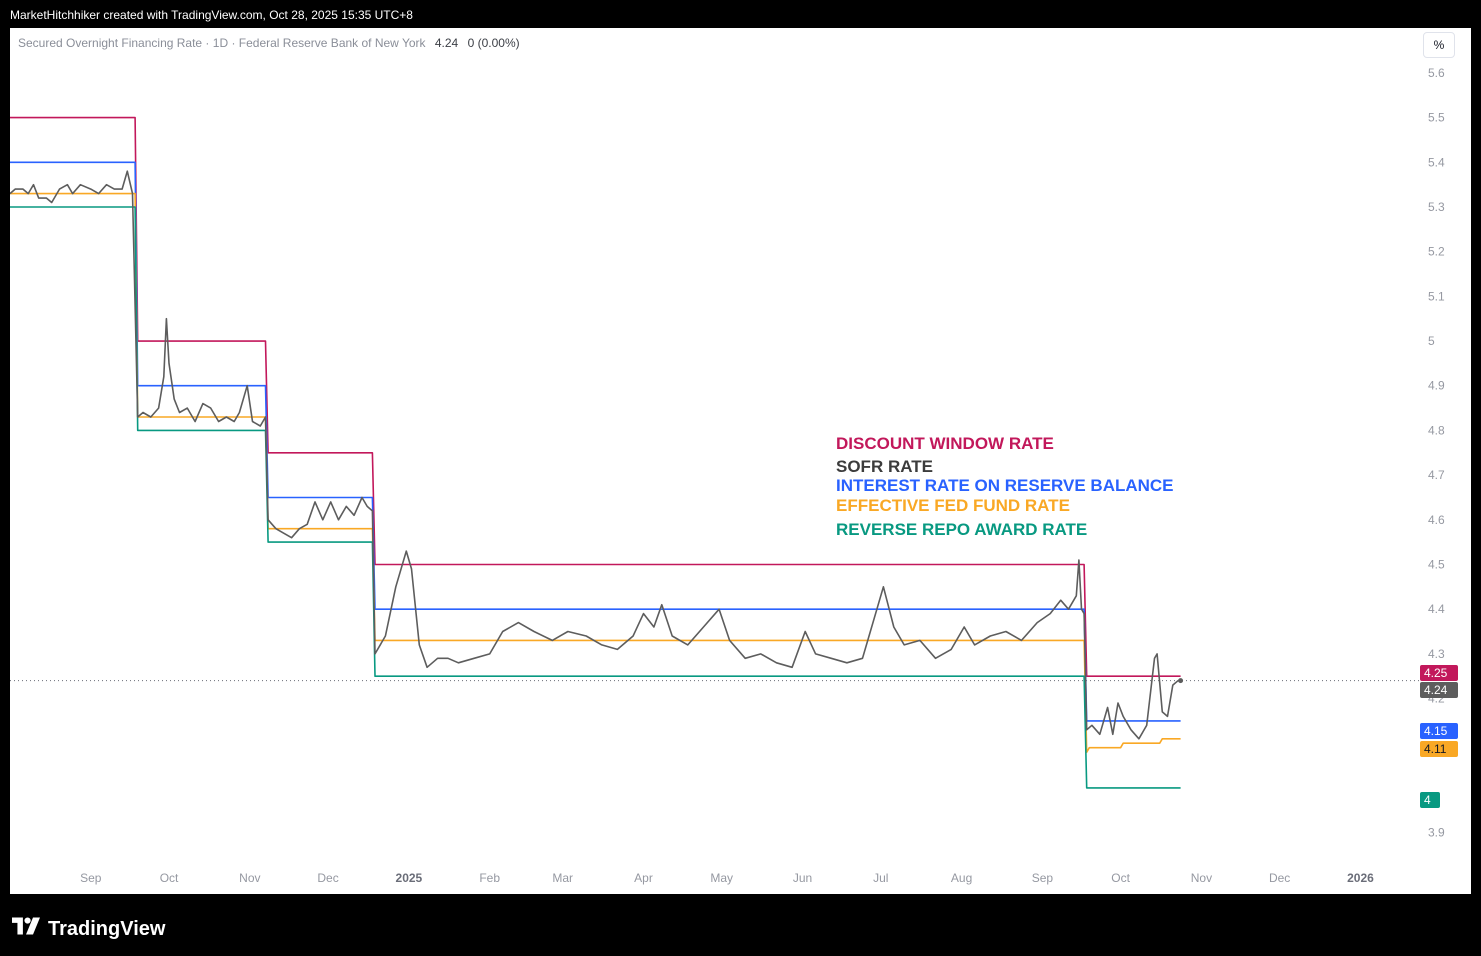 The height and width of the screenshot is (956, 1481). What do you see at coordinates (107, 928) in the screenshot?
I see `tradingview-logo-text: TradingView` at bounding box center [107, 928].